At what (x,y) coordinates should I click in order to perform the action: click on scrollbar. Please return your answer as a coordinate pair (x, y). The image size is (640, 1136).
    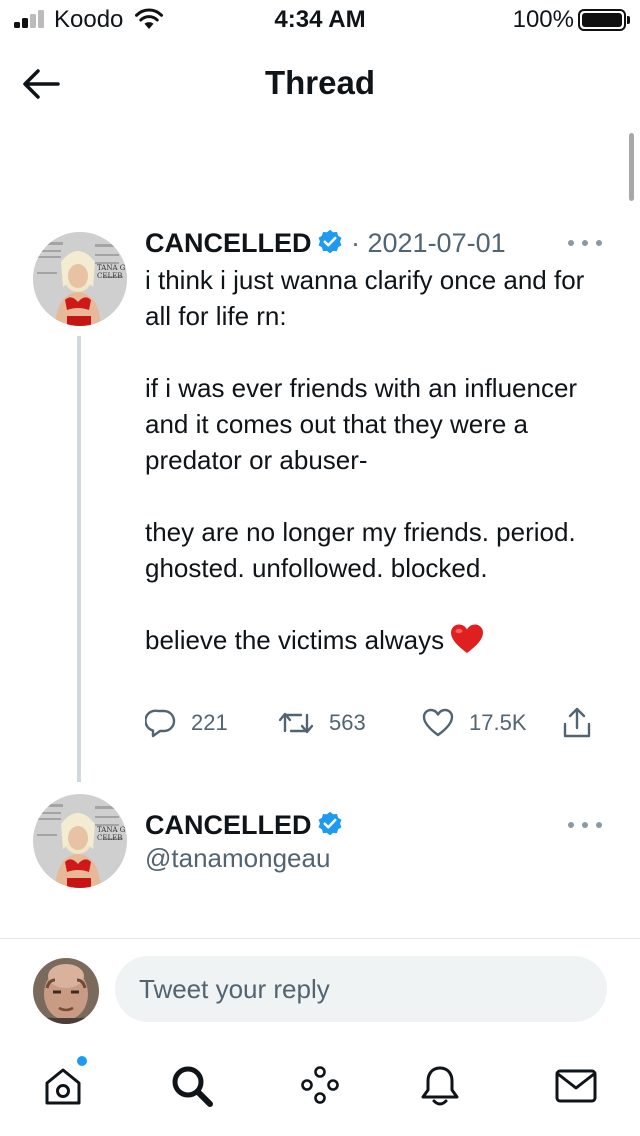
    Looking at the image, I should click on (631, 167).